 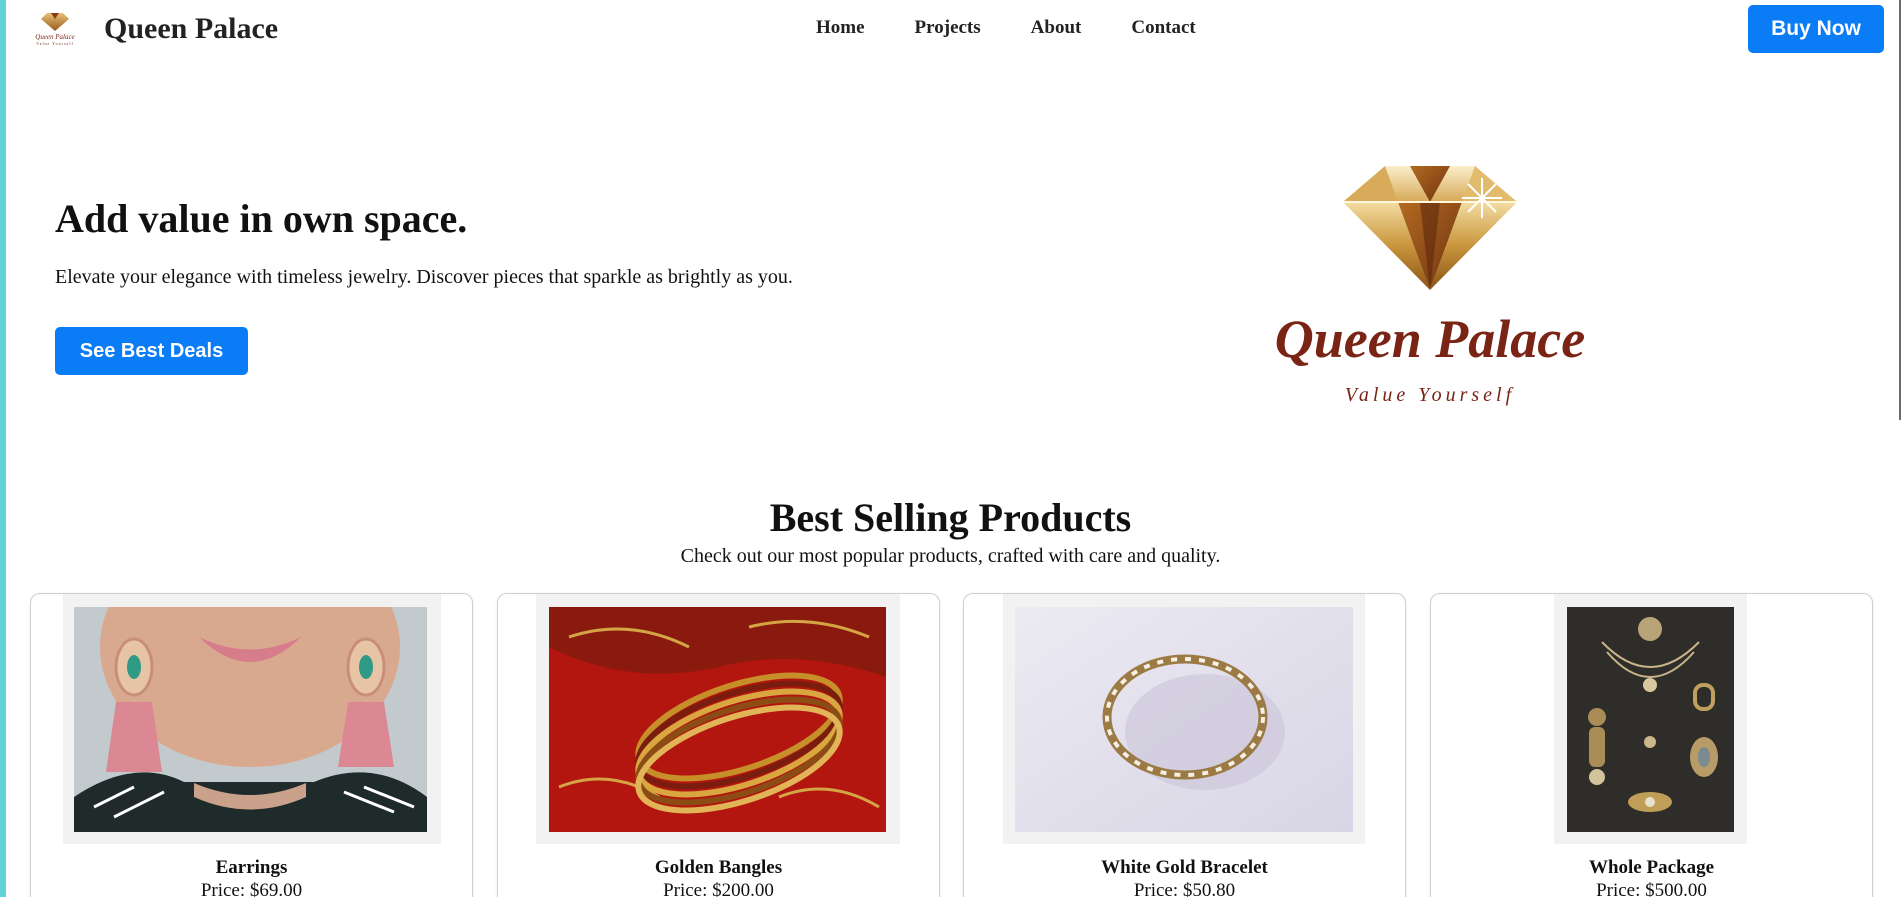 I want to click on earrings-image, so click(x=250, y=719).